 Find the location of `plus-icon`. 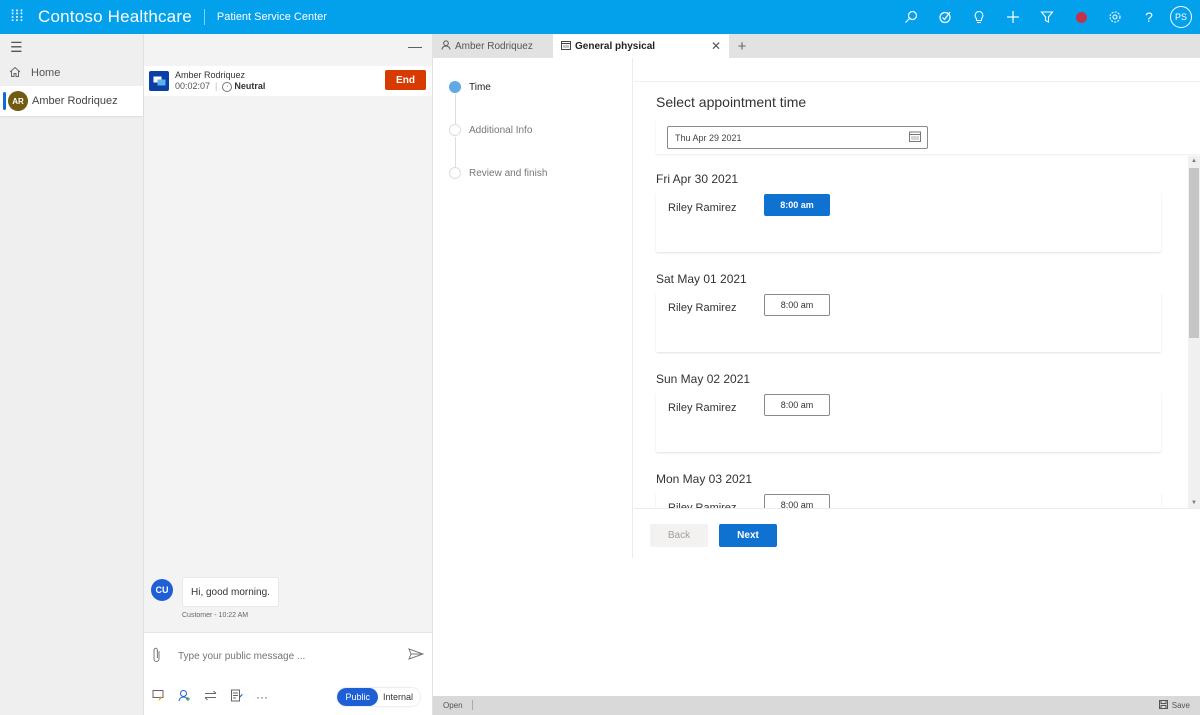

plus-icon is located at coordinates (1013, 17).